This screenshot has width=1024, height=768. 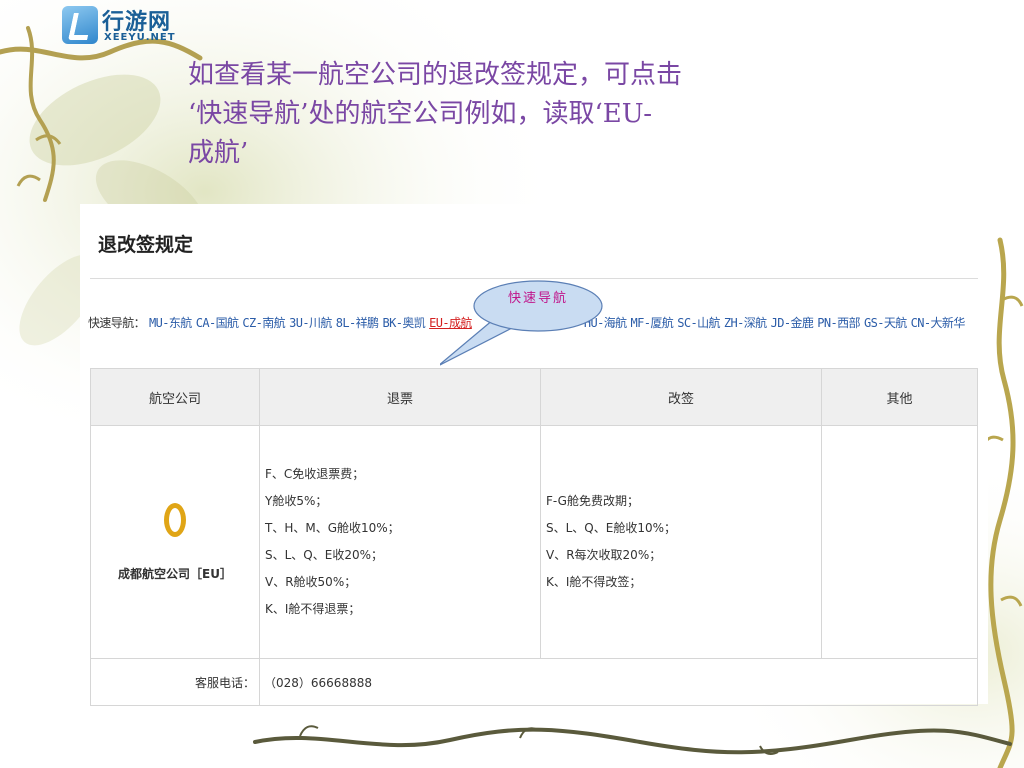 I want to click on table-row-phone: 客服电话： （028）66668888, so click(x=534, y=682).